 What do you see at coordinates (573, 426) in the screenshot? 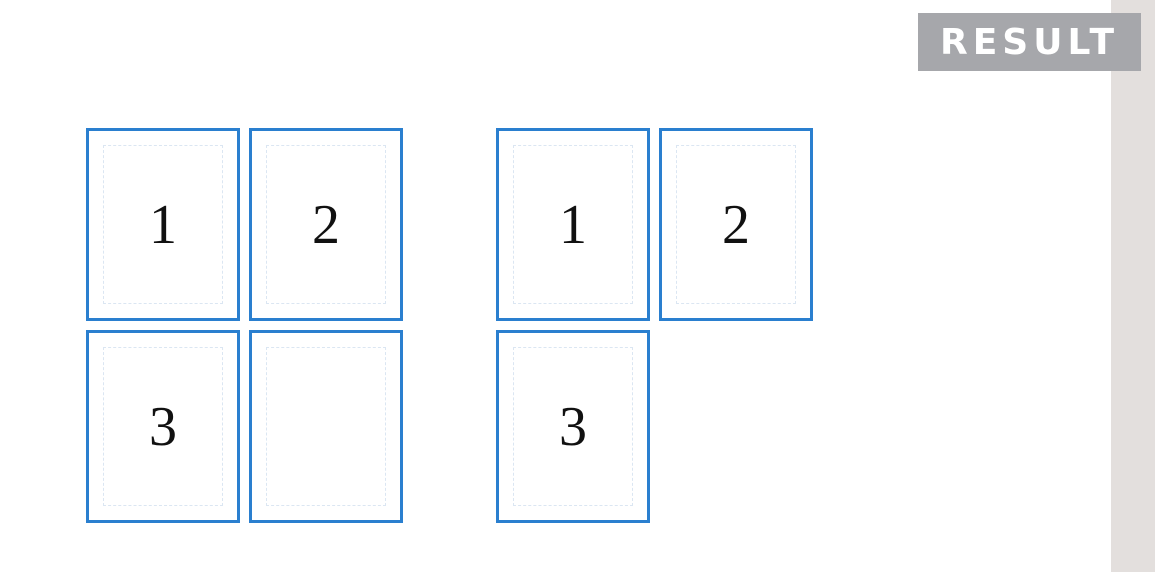
I see `right-page-3: 3` at bounding box center [573, 426].